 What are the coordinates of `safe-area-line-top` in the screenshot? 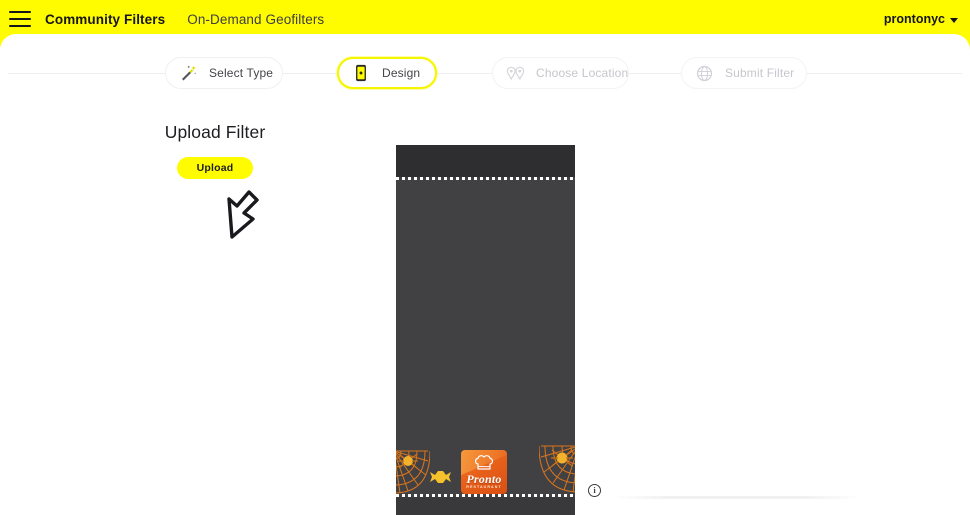 It's located at (485, 178).